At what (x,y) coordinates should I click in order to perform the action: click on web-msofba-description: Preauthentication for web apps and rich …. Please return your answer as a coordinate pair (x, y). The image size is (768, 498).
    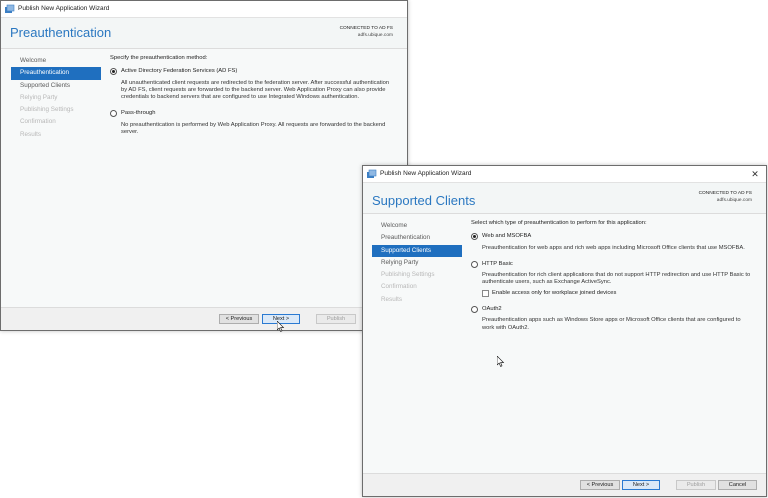
    Looking at the image, I should click on (613, 247).